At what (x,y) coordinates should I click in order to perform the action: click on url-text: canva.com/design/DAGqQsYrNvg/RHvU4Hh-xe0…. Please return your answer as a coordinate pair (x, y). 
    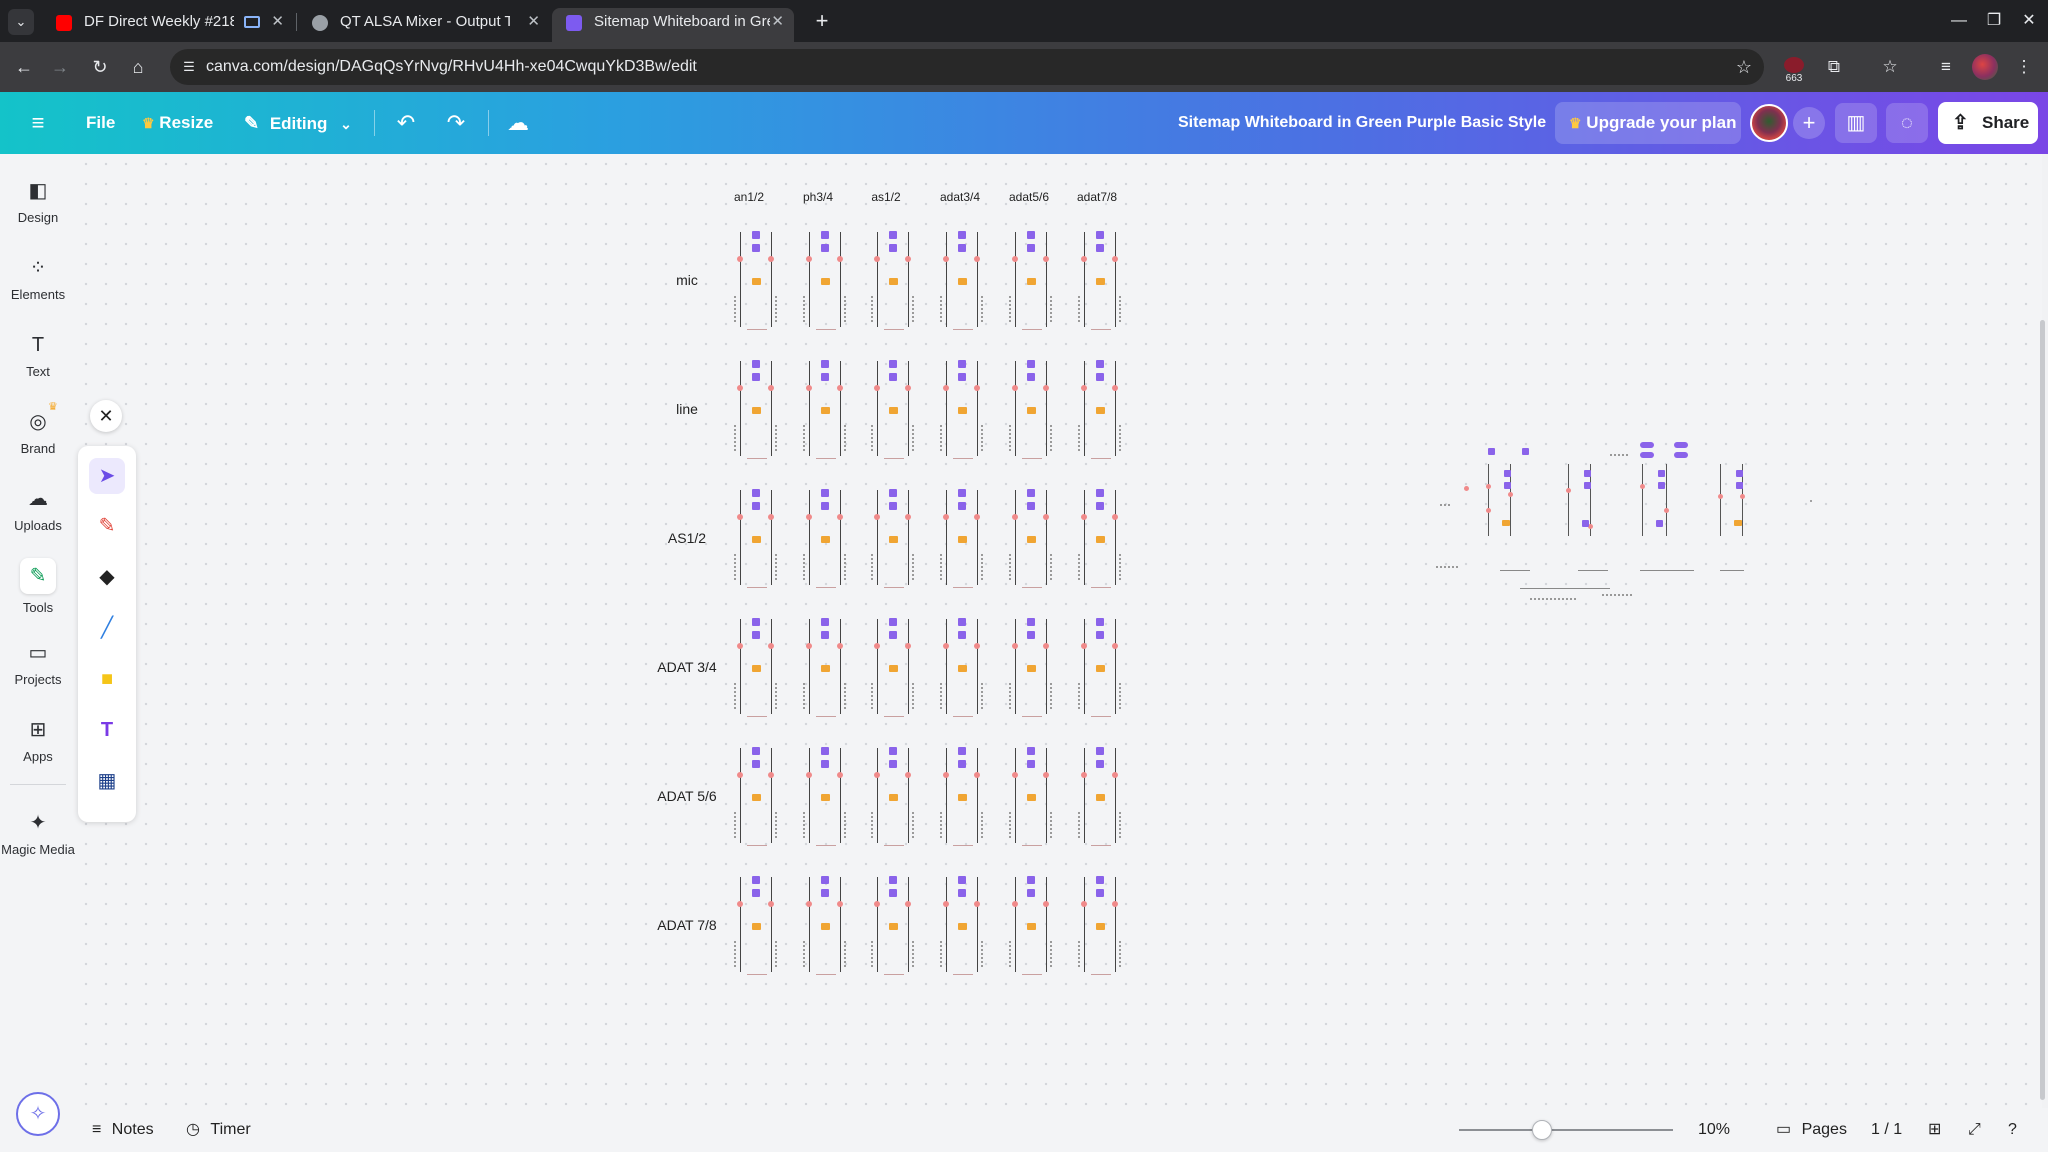
    Looking at the image, I should click on (451, 67).